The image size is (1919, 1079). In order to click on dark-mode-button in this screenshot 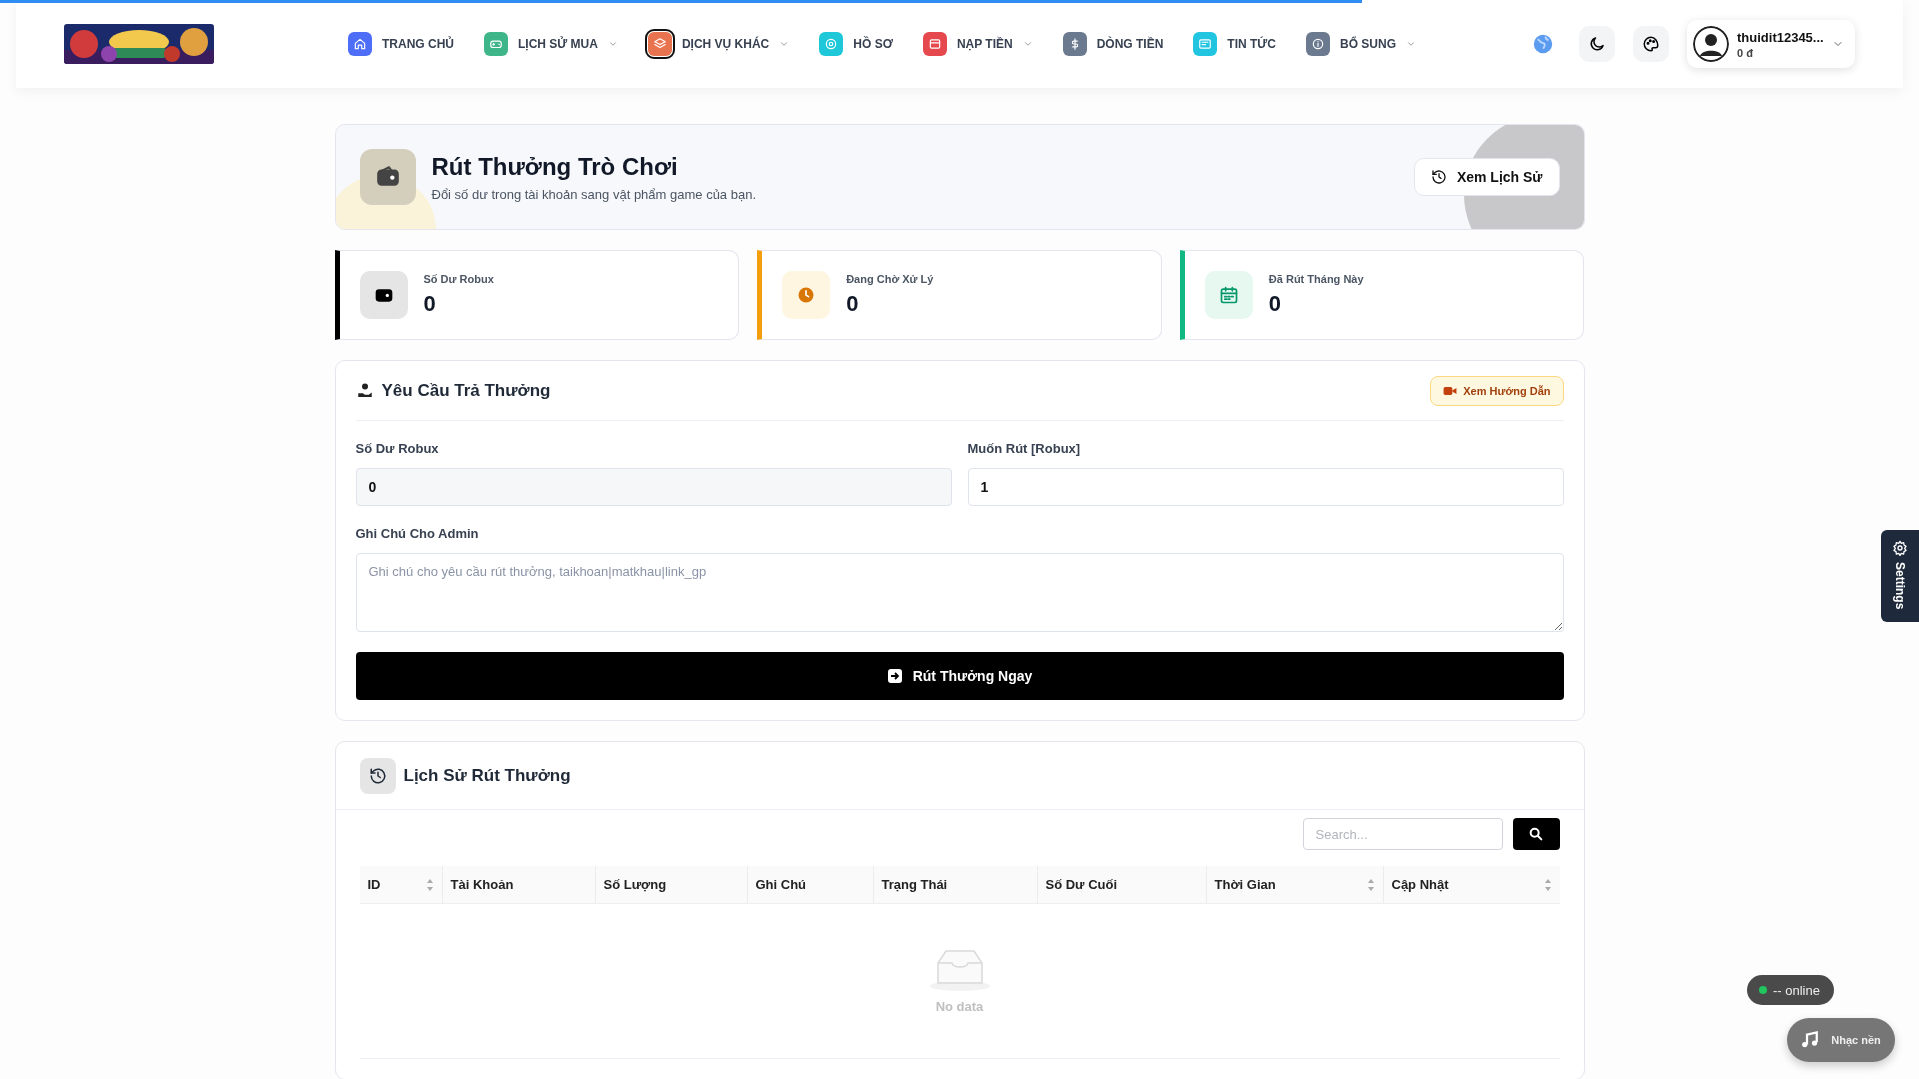, I will do `click(1597, 44)`.